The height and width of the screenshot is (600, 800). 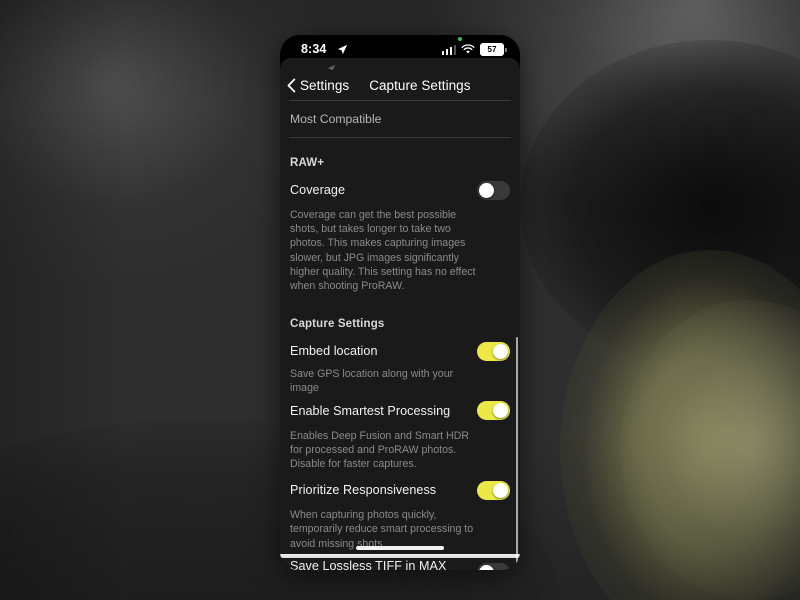 What do you see at coordinates (325, 85) in the screenshot?
I see `back-button-label: Settings` at bounding box center [325, 85].